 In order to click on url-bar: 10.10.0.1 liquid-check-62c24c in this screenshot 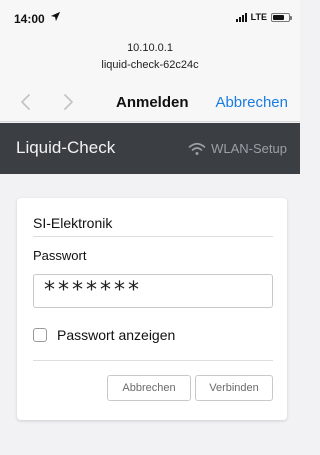, I will do `click(150, 59)`.